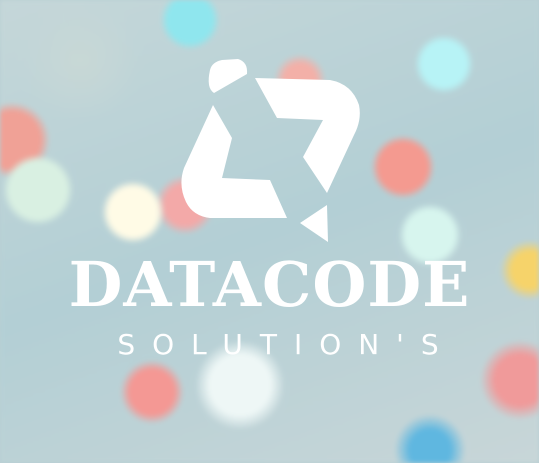  I want to click on logo-left-shape, so click(234, 161).